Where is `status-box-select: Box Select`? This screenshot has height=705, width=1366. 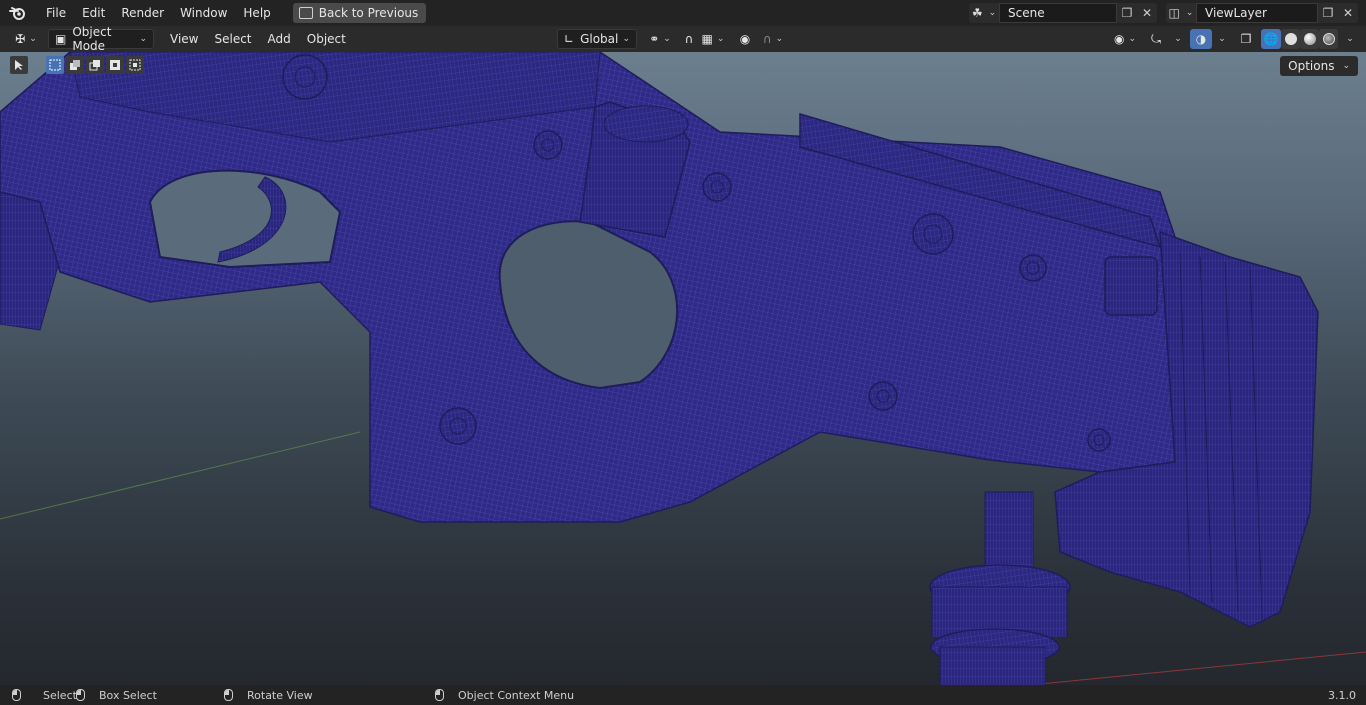
status-box-select: Box Select is located at coordinates (116, 695).